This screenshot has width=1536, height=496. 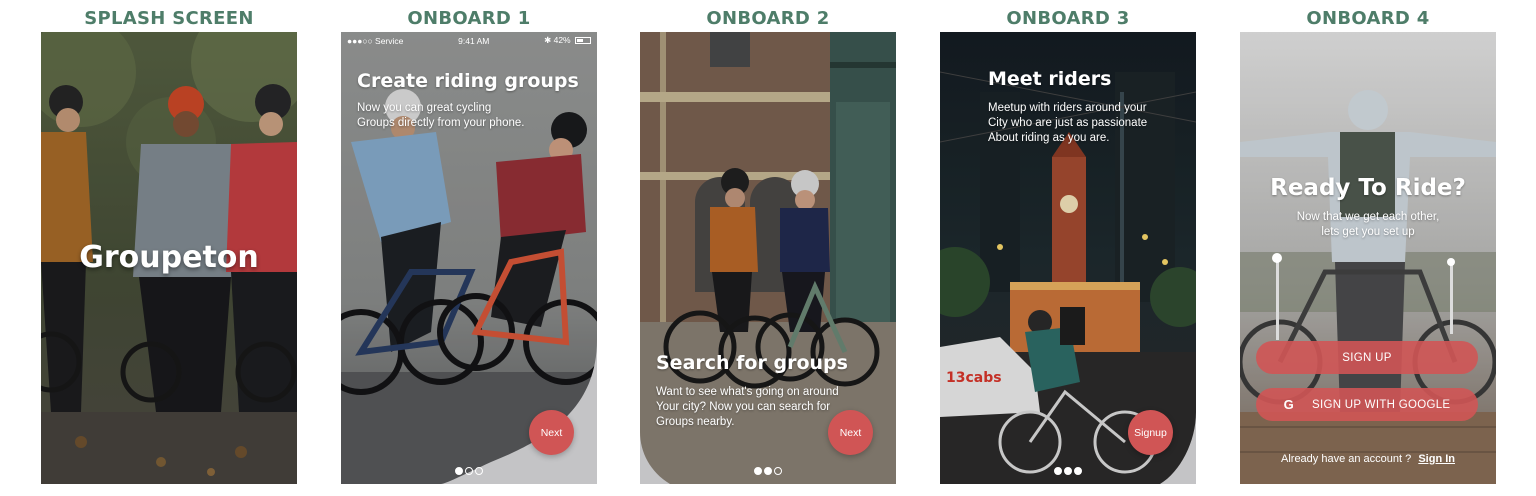 What do you see at coordinates (1346, 459) in the screenshot?
I see `account-prompt: Already have an account ?` at bounding box center [1346, 459].